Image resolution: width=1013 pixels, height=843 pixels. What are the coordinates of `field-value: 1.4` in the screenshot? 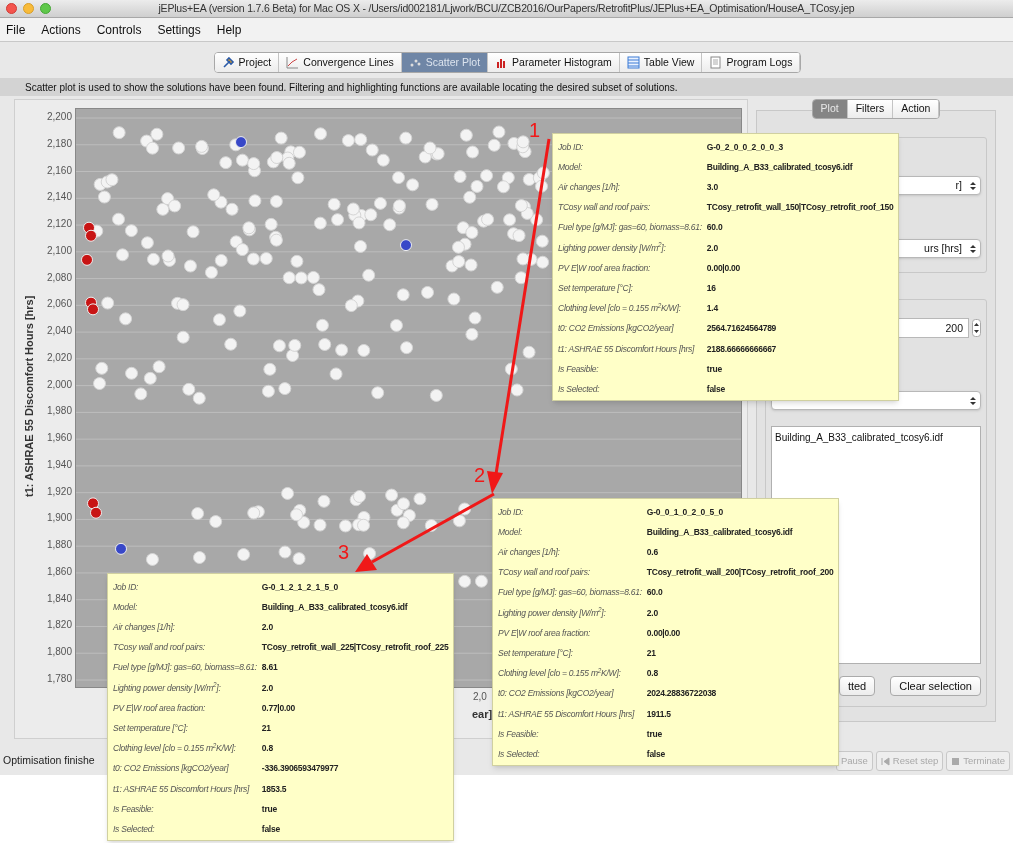 It's located at (713, 308).